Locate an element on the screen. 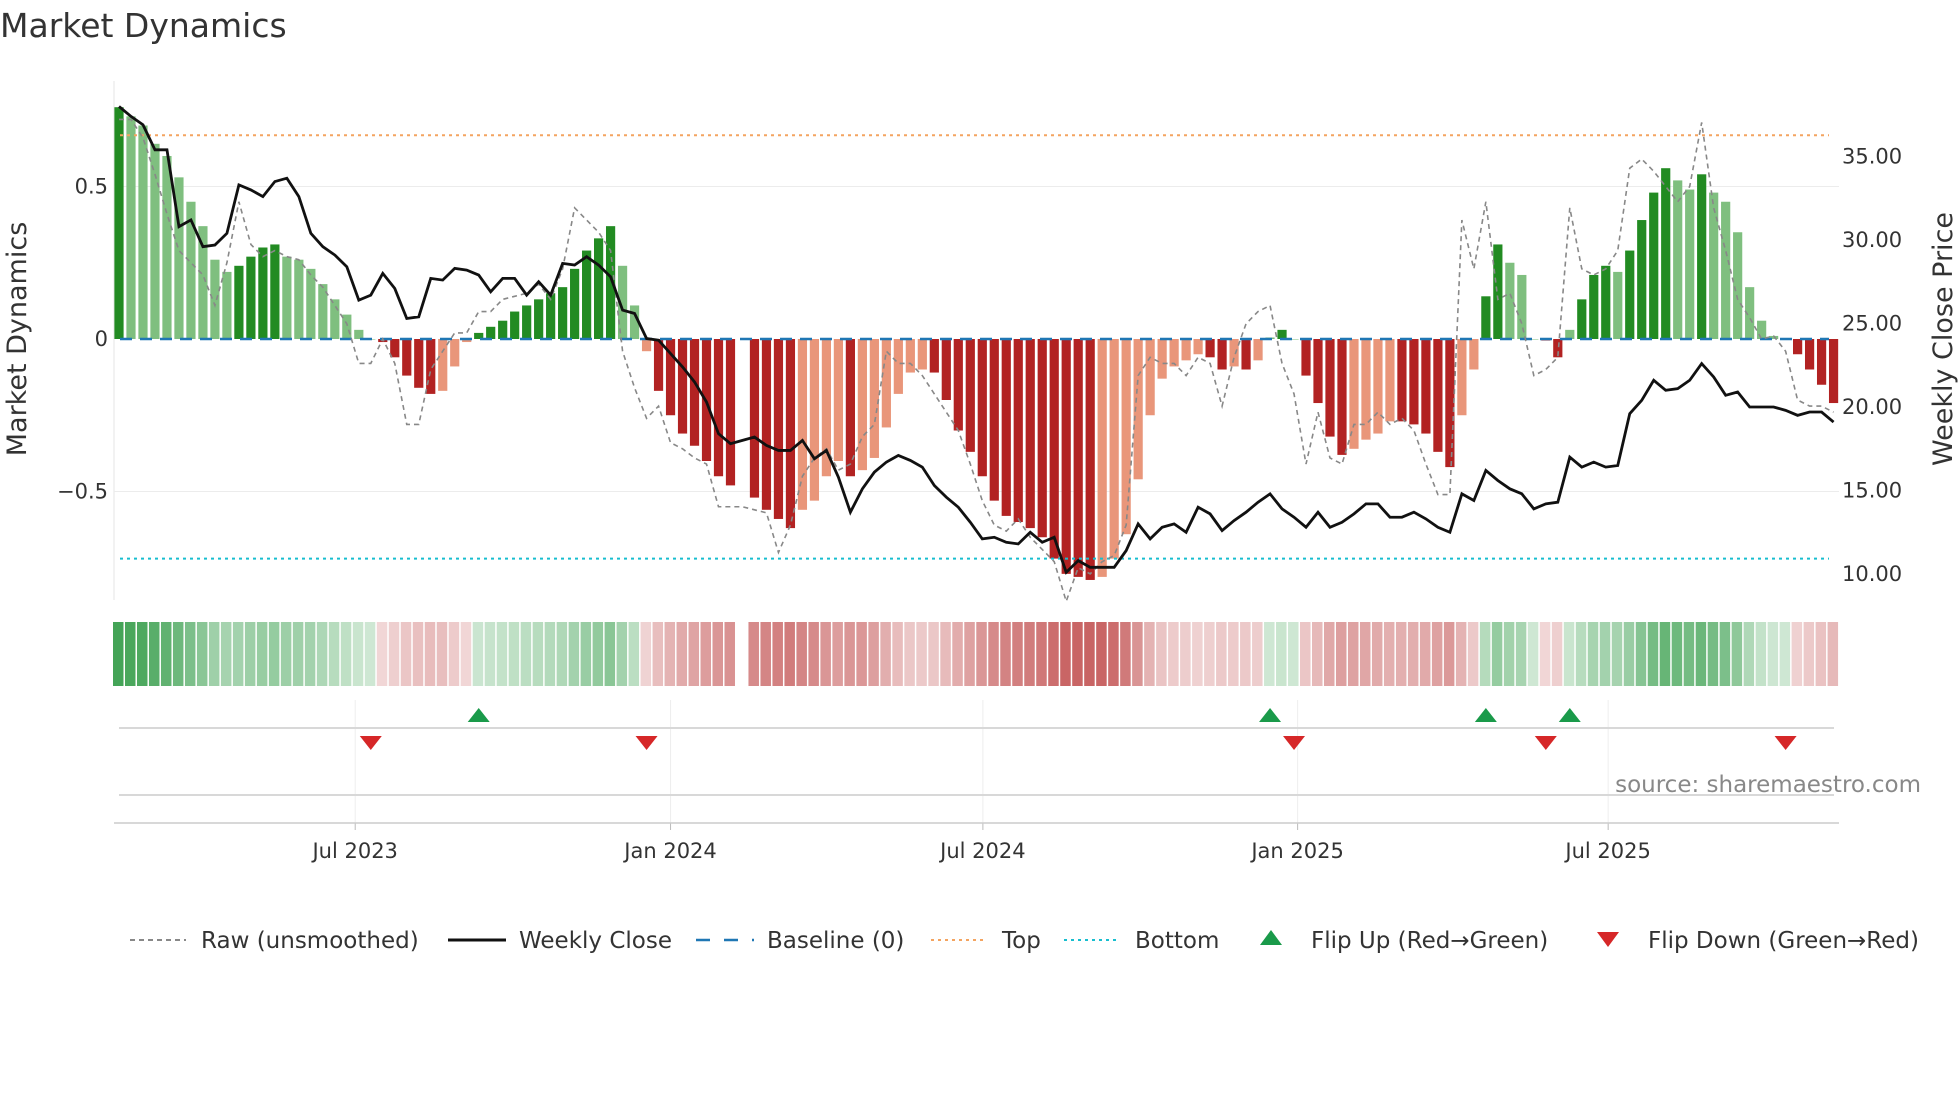  x-tick-label: Jul 2025 is located at coordinates (1606, 851).